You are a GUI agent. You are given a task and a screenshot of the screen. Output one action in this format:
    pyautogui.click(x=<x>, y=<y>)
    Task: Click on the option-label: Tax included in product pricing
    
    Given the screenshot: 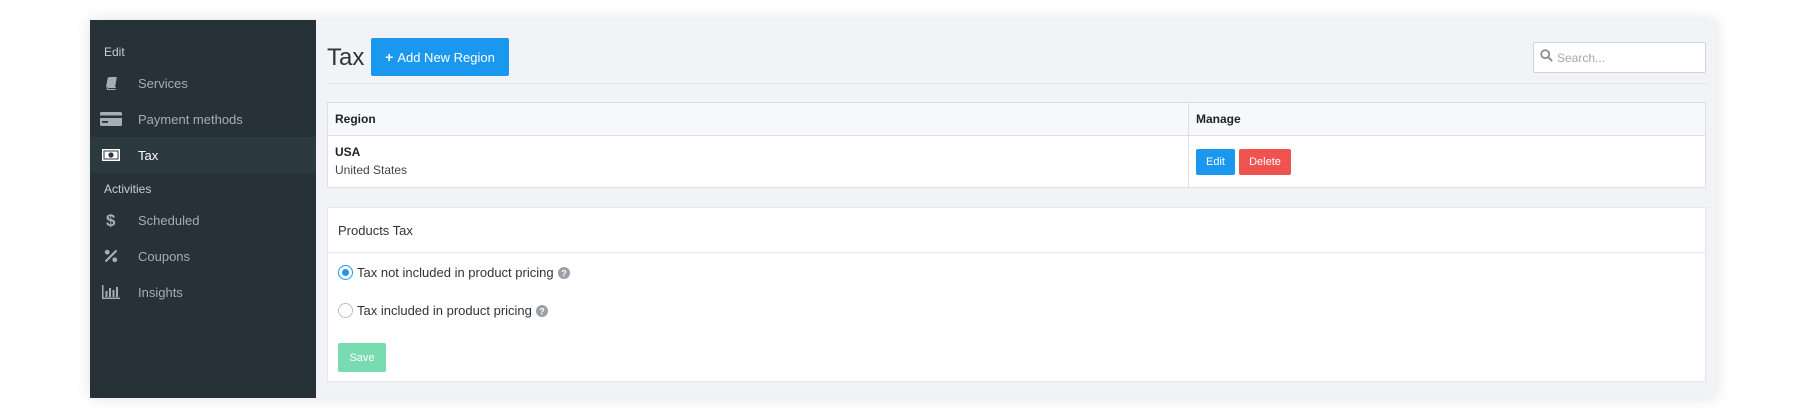 What is the action you would take?
    pyautogui.click(x=444, y=310)
    